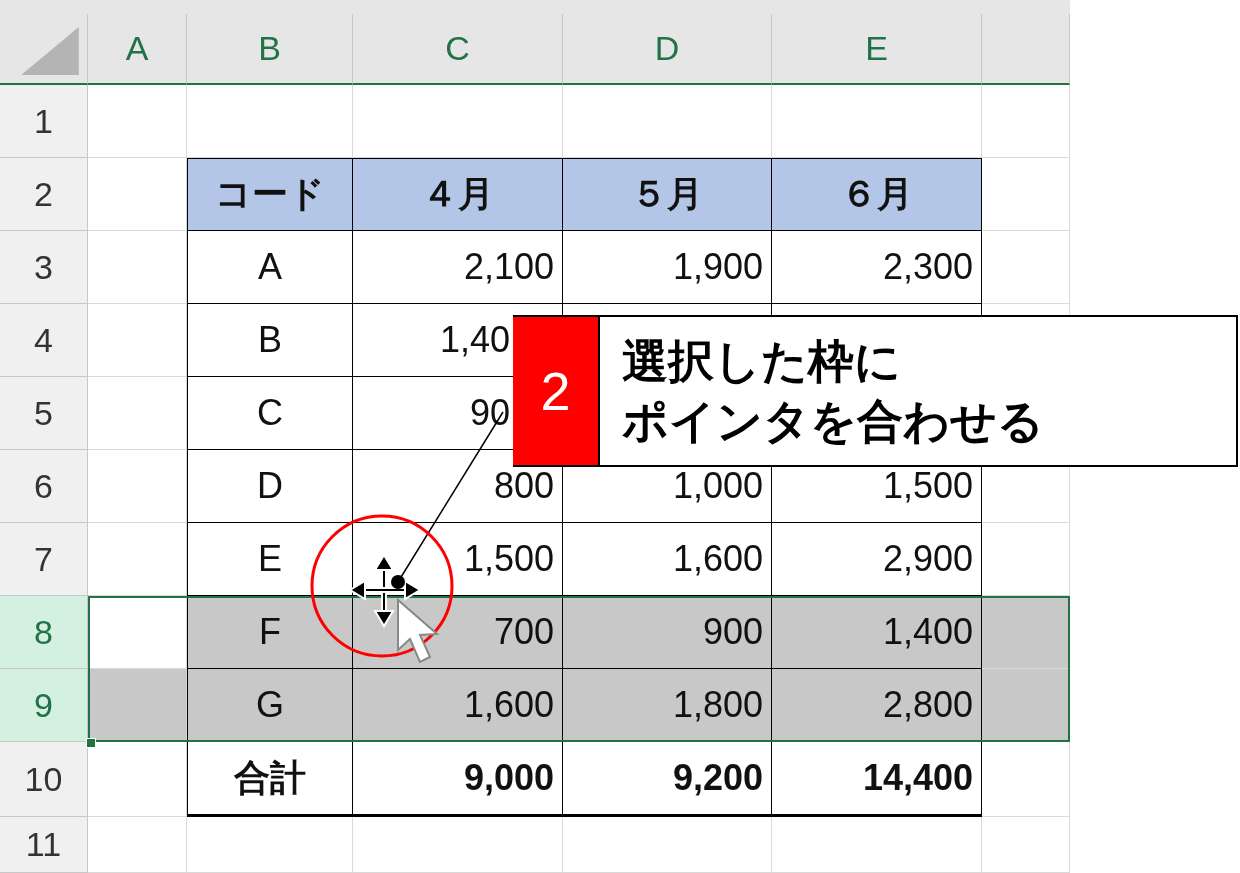 The image size is (1240, 873). What do you see at coordinates (270, 413) in the screenshot?
I see `table-cell: C` at bounding box center [270, 413].